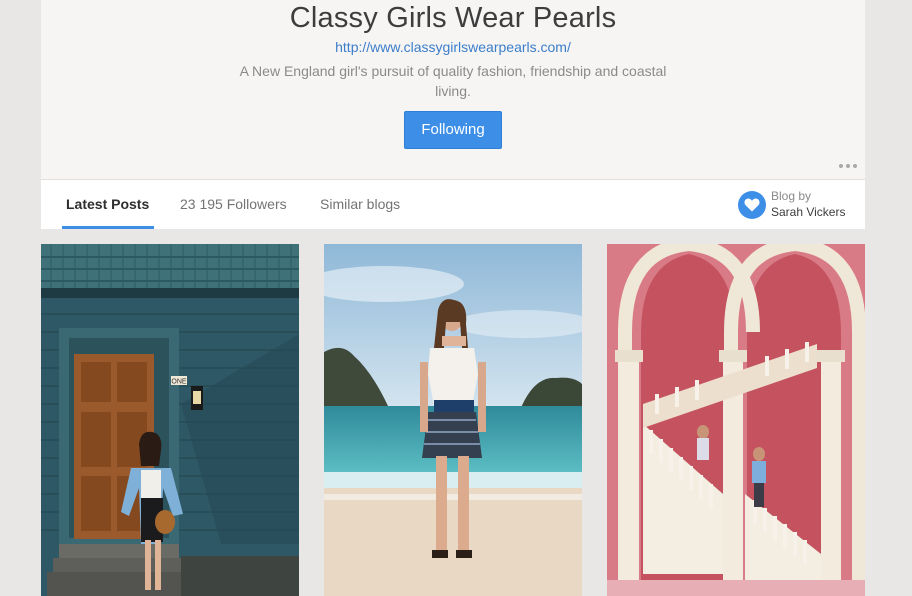 This screenshot has height=596, width=912. Describe the element at coordinates (453, 130) in the screenshot. I see `following-button: Following` at that location.